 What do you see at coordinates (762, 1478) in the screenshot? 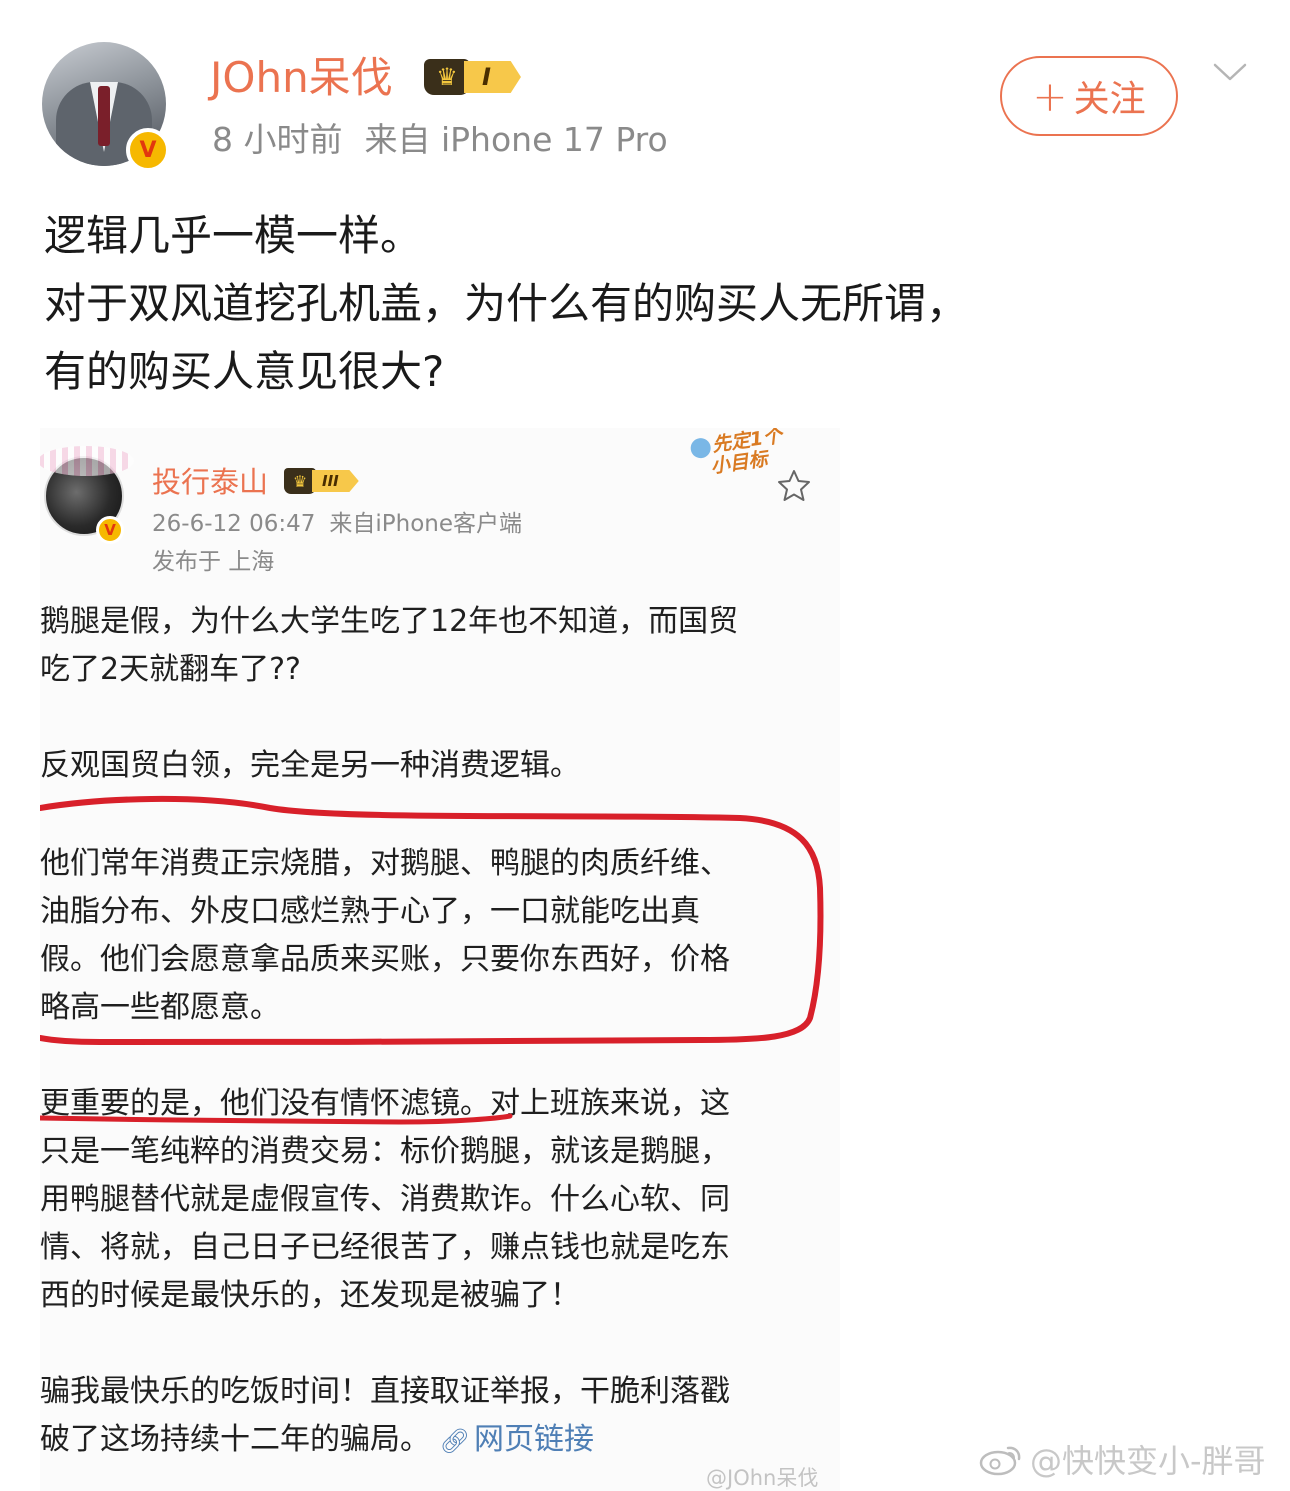
I see `embedded-watermark: @JOhn呆伐` at bounding box center [762, 1478].